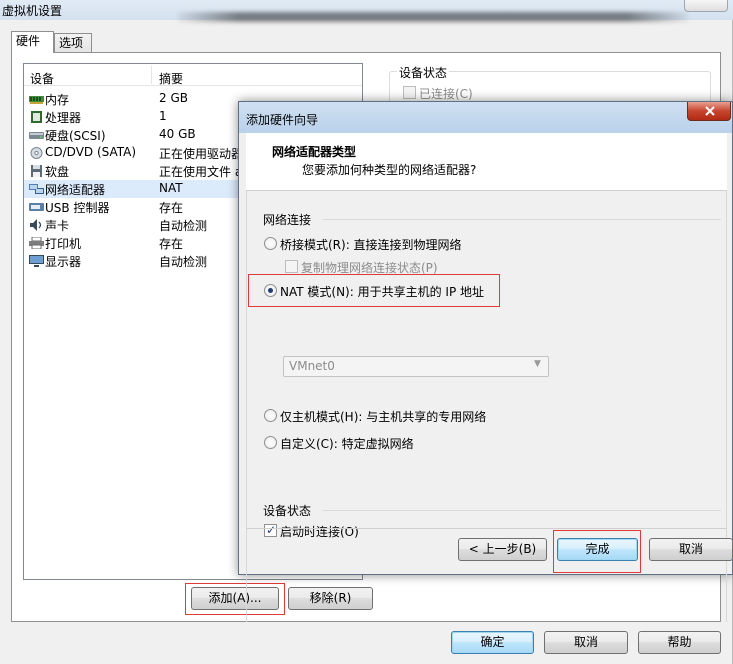 This screenshot has width=733, height=664. What do you see at coordinates (151, 75) in the screenshot?
I see `column-separator` at bounding box center [151, 75].